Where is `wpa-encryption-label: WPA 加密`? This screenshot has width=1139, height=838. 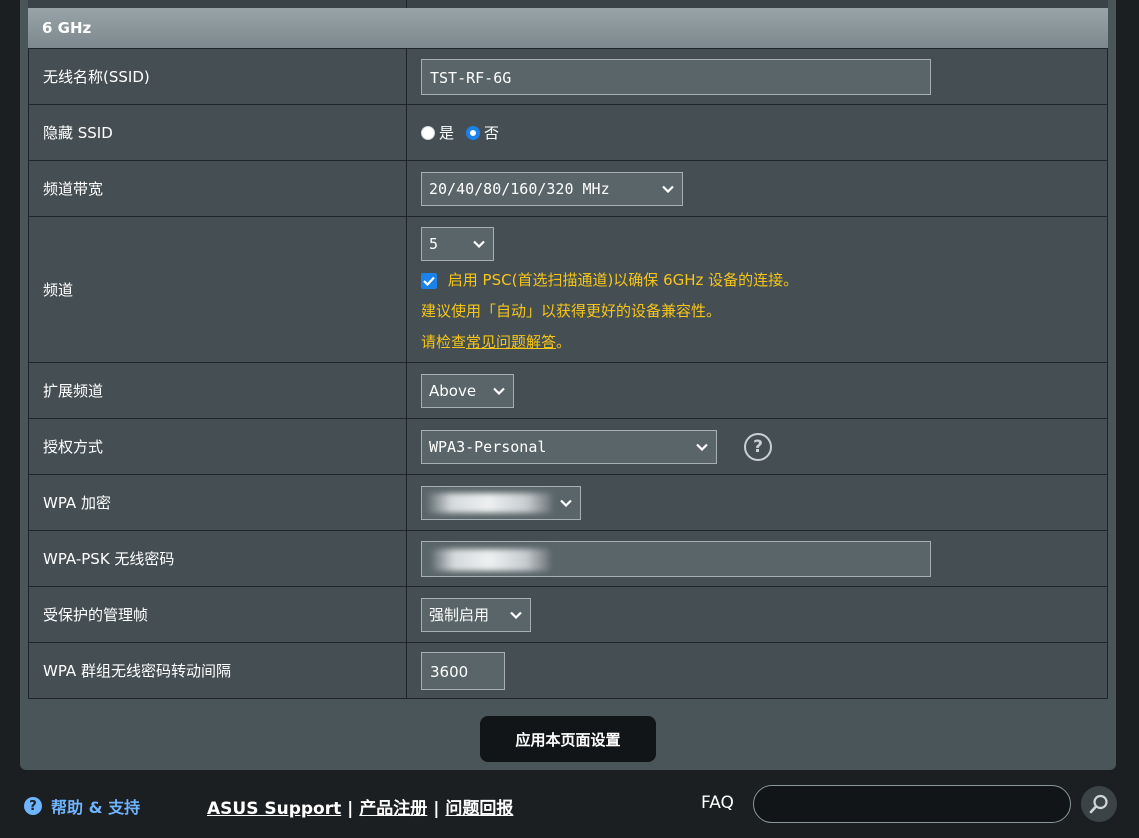
wpa-encryption-label: WPA 加密 is located at coordinates (217, 502).